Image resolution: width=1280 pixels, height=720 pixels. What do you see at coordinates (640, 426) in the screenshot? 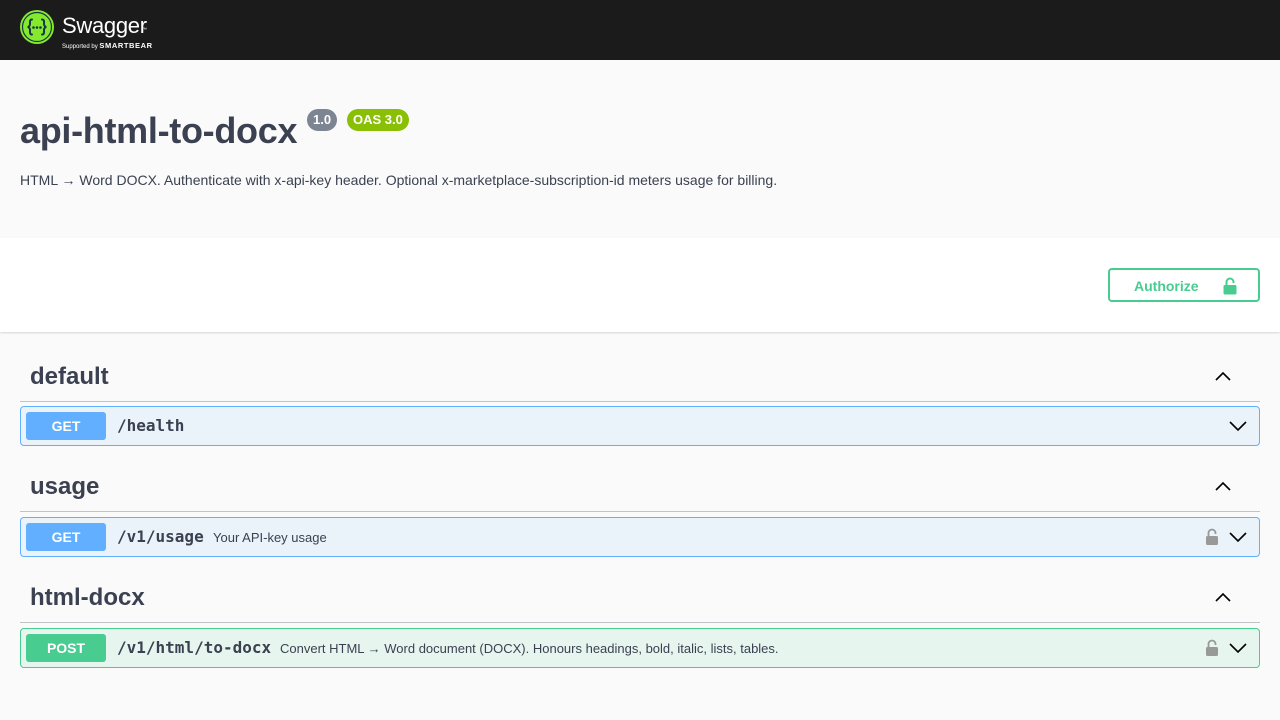
I see `opblock-get-health: GET /health` at bounding box center [640, 426].